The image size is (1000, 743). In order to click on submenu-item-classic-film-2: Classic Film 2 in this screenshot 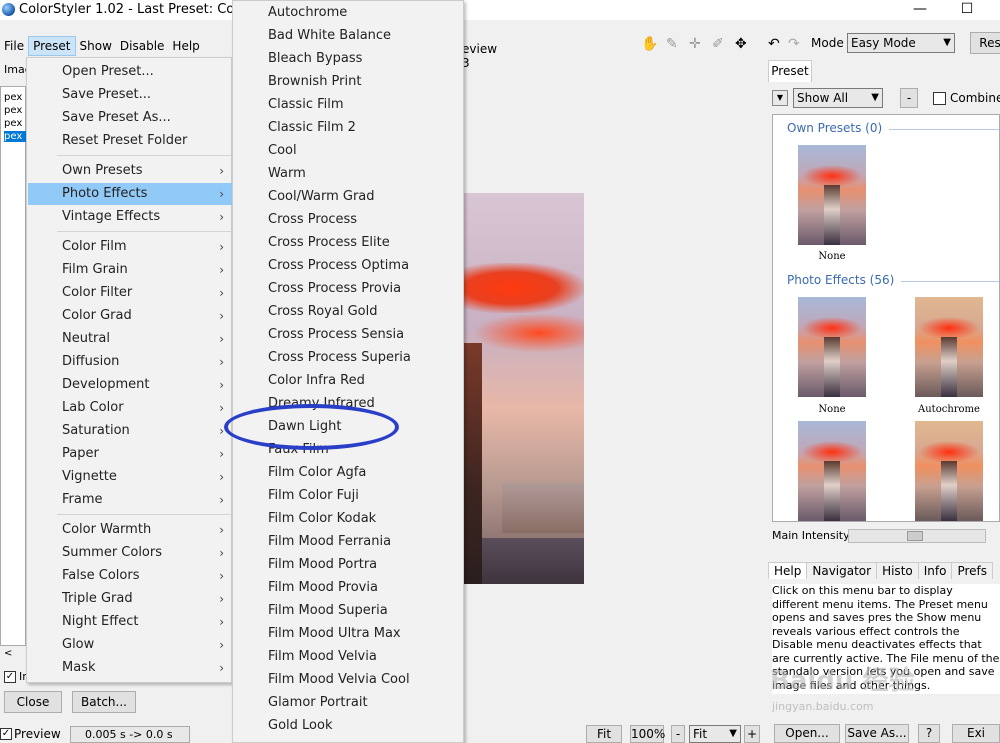, I will do `click(348, 127)`.